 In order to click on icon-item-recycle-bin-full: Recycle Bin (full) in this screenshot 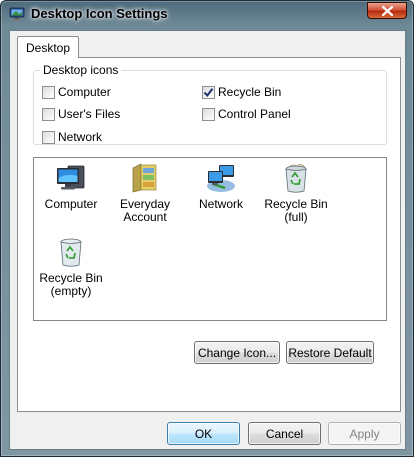, I will do `click(296, 193)`.